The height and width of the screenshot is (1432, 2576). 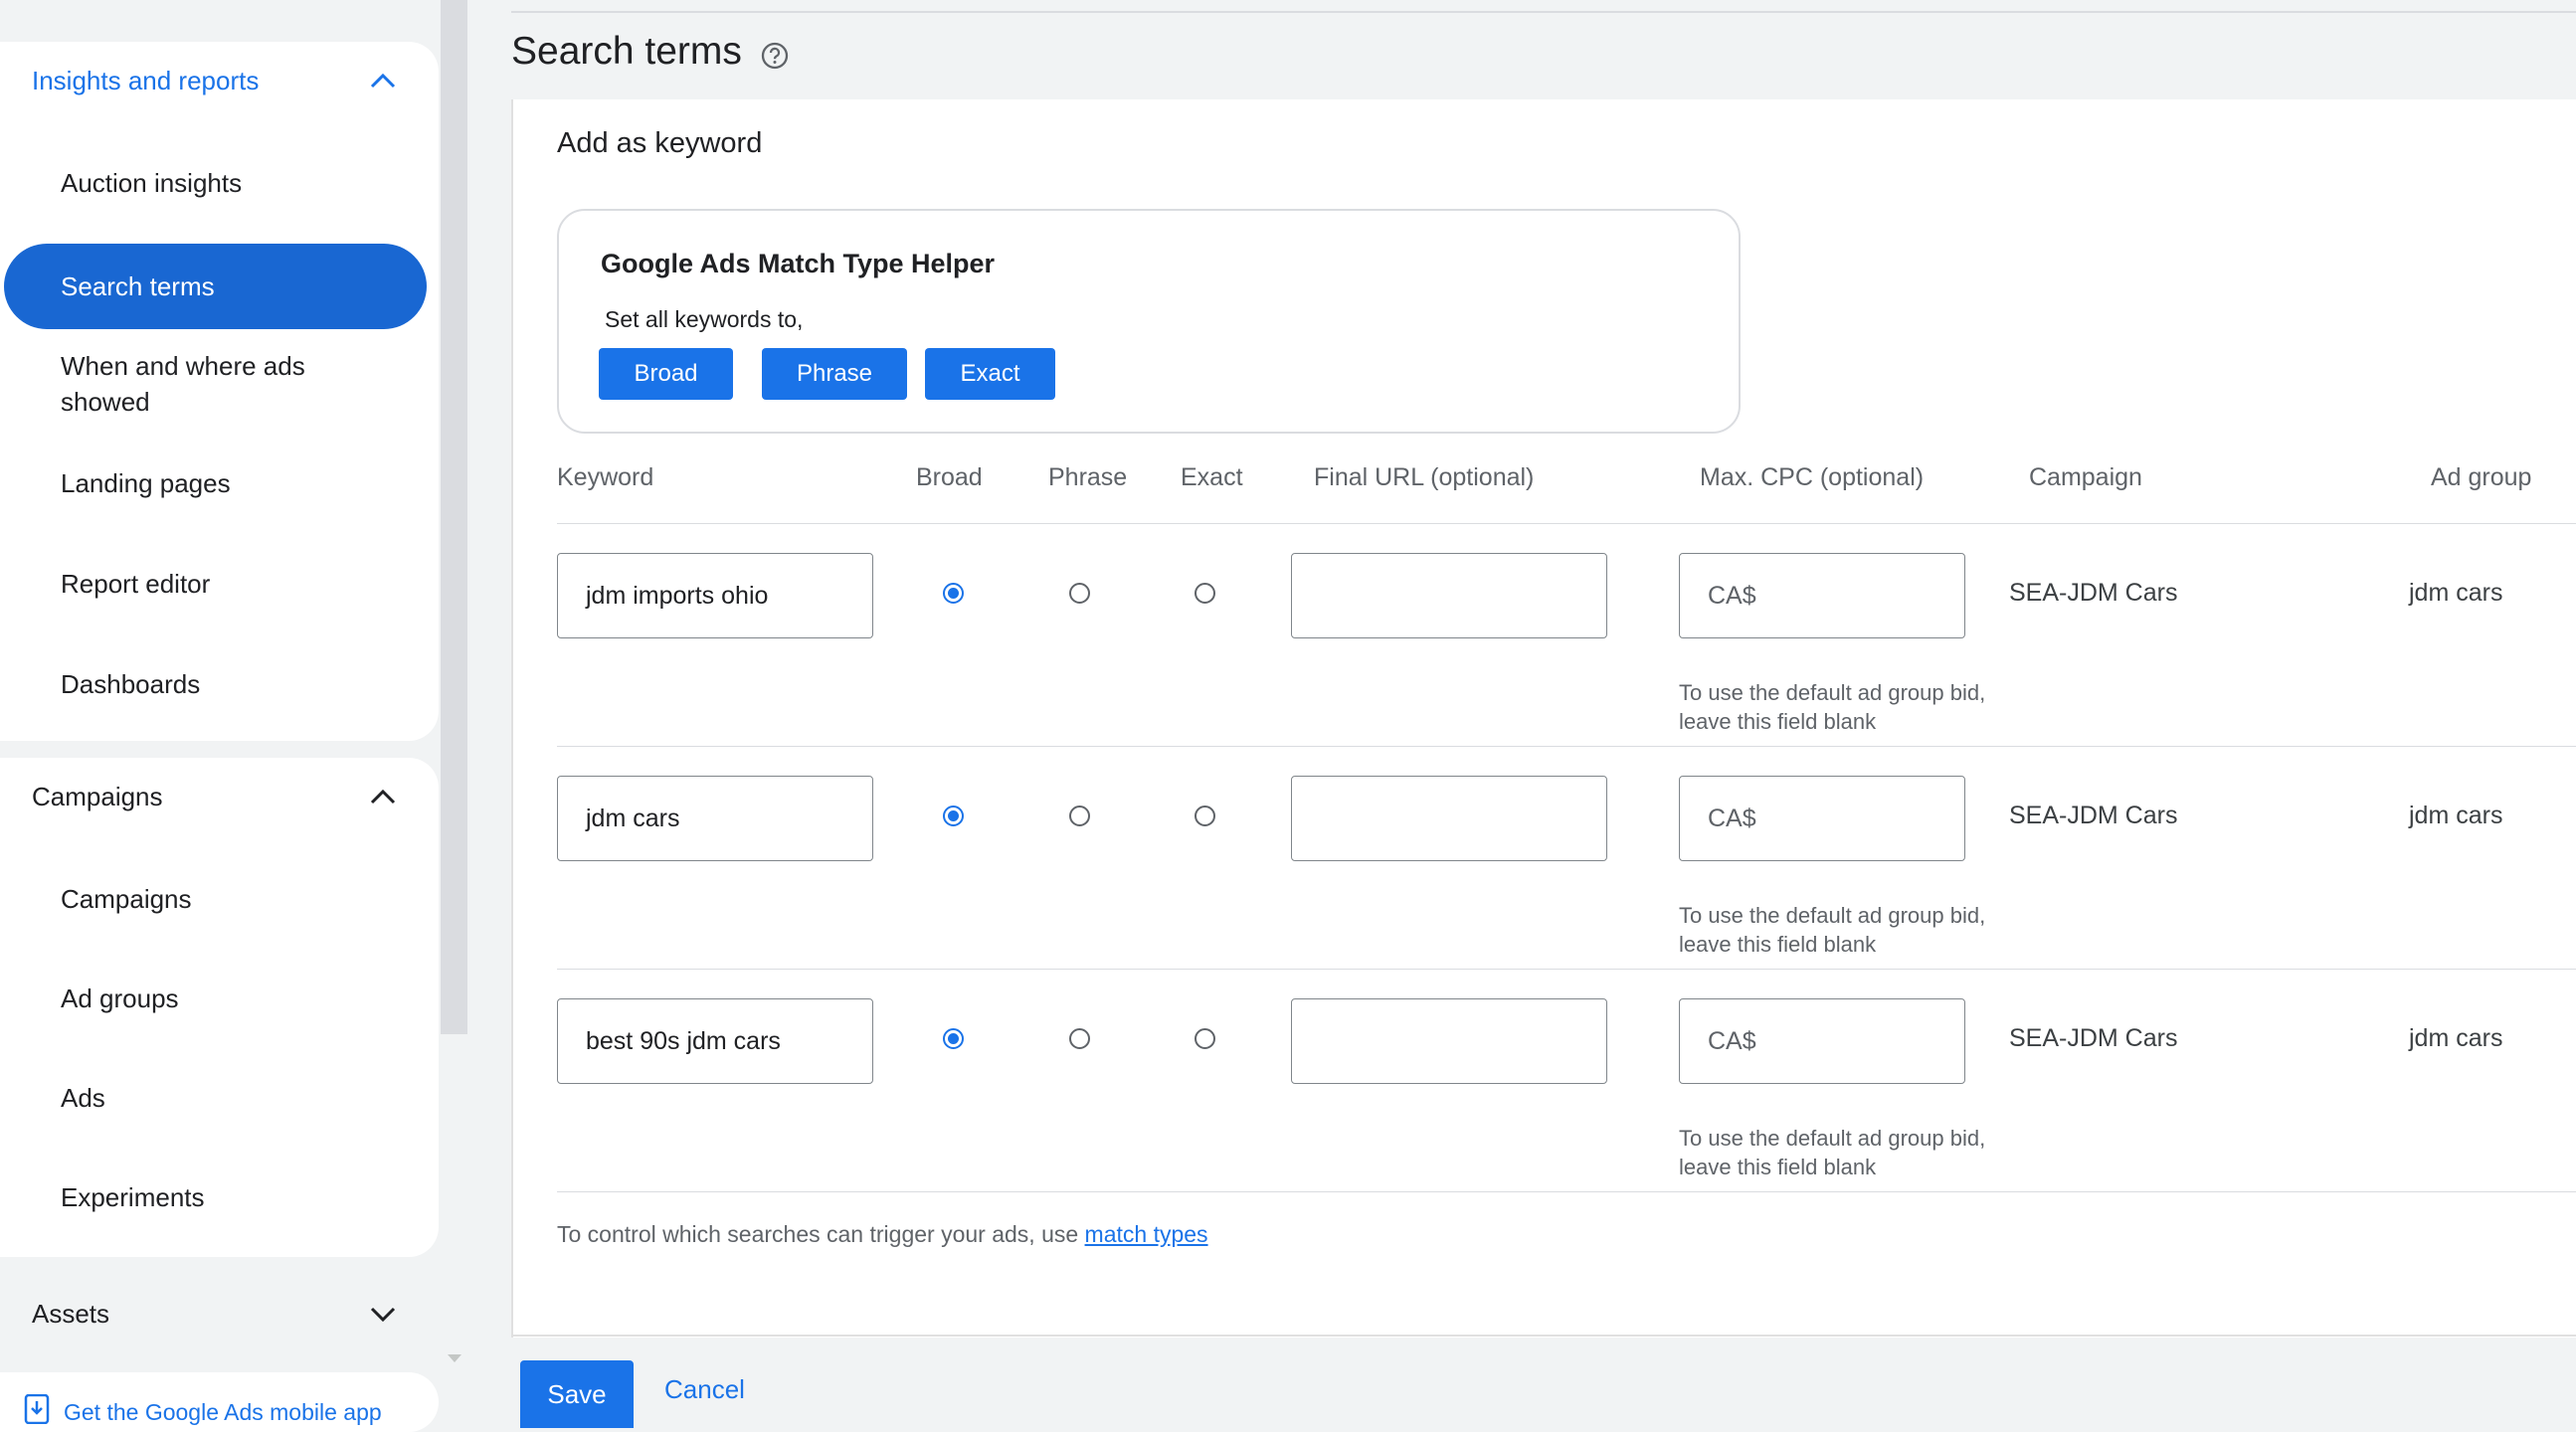 I want to click on sidebar-item-auction-insights: Auction insights, so click(x=214, y=183).